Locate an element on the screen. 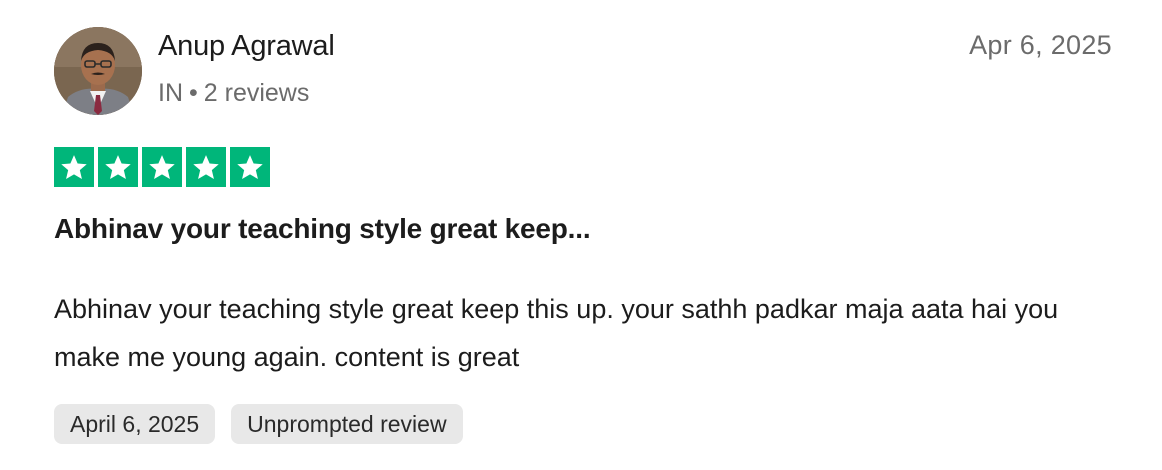  reviewer-avatar is located at coordinates (98, 71).